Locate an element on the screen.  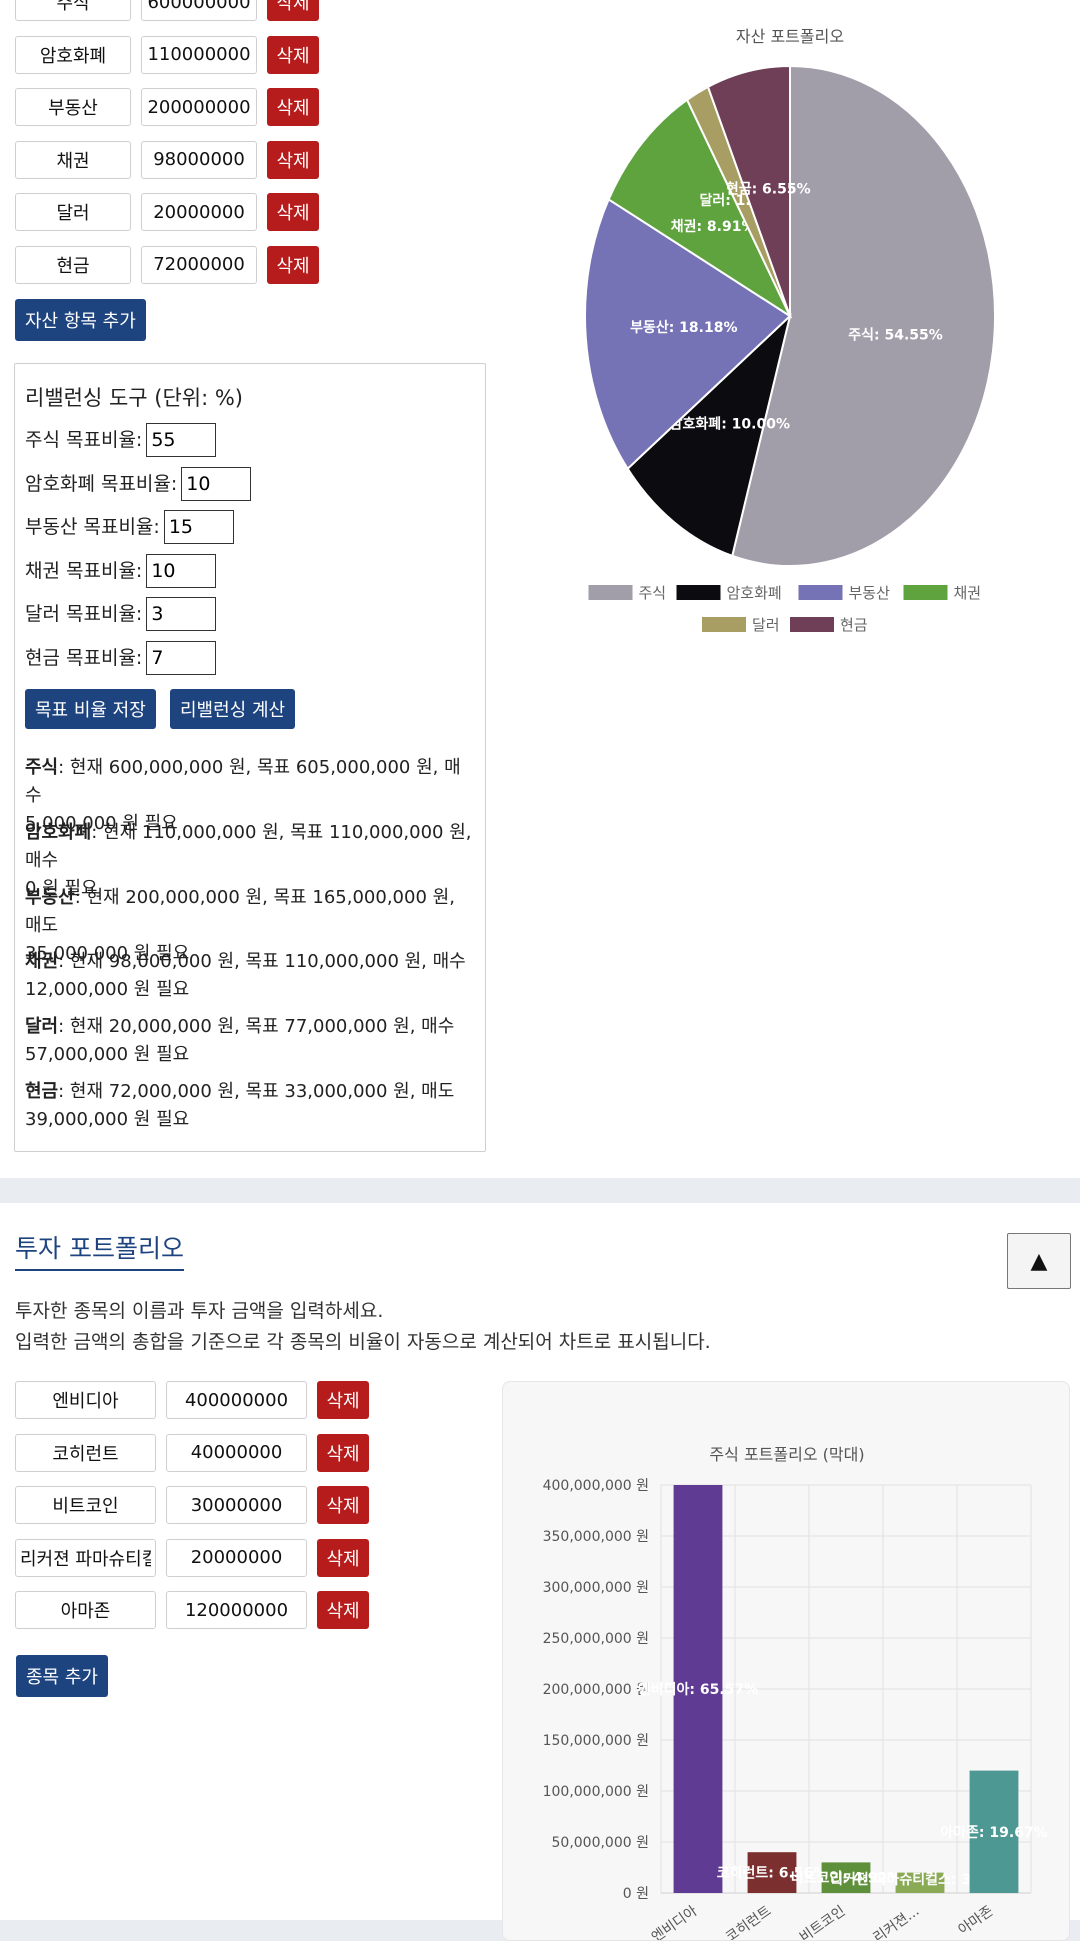
target-ratio-row: 채권 목표비율: is located at coordinates (121, 571).